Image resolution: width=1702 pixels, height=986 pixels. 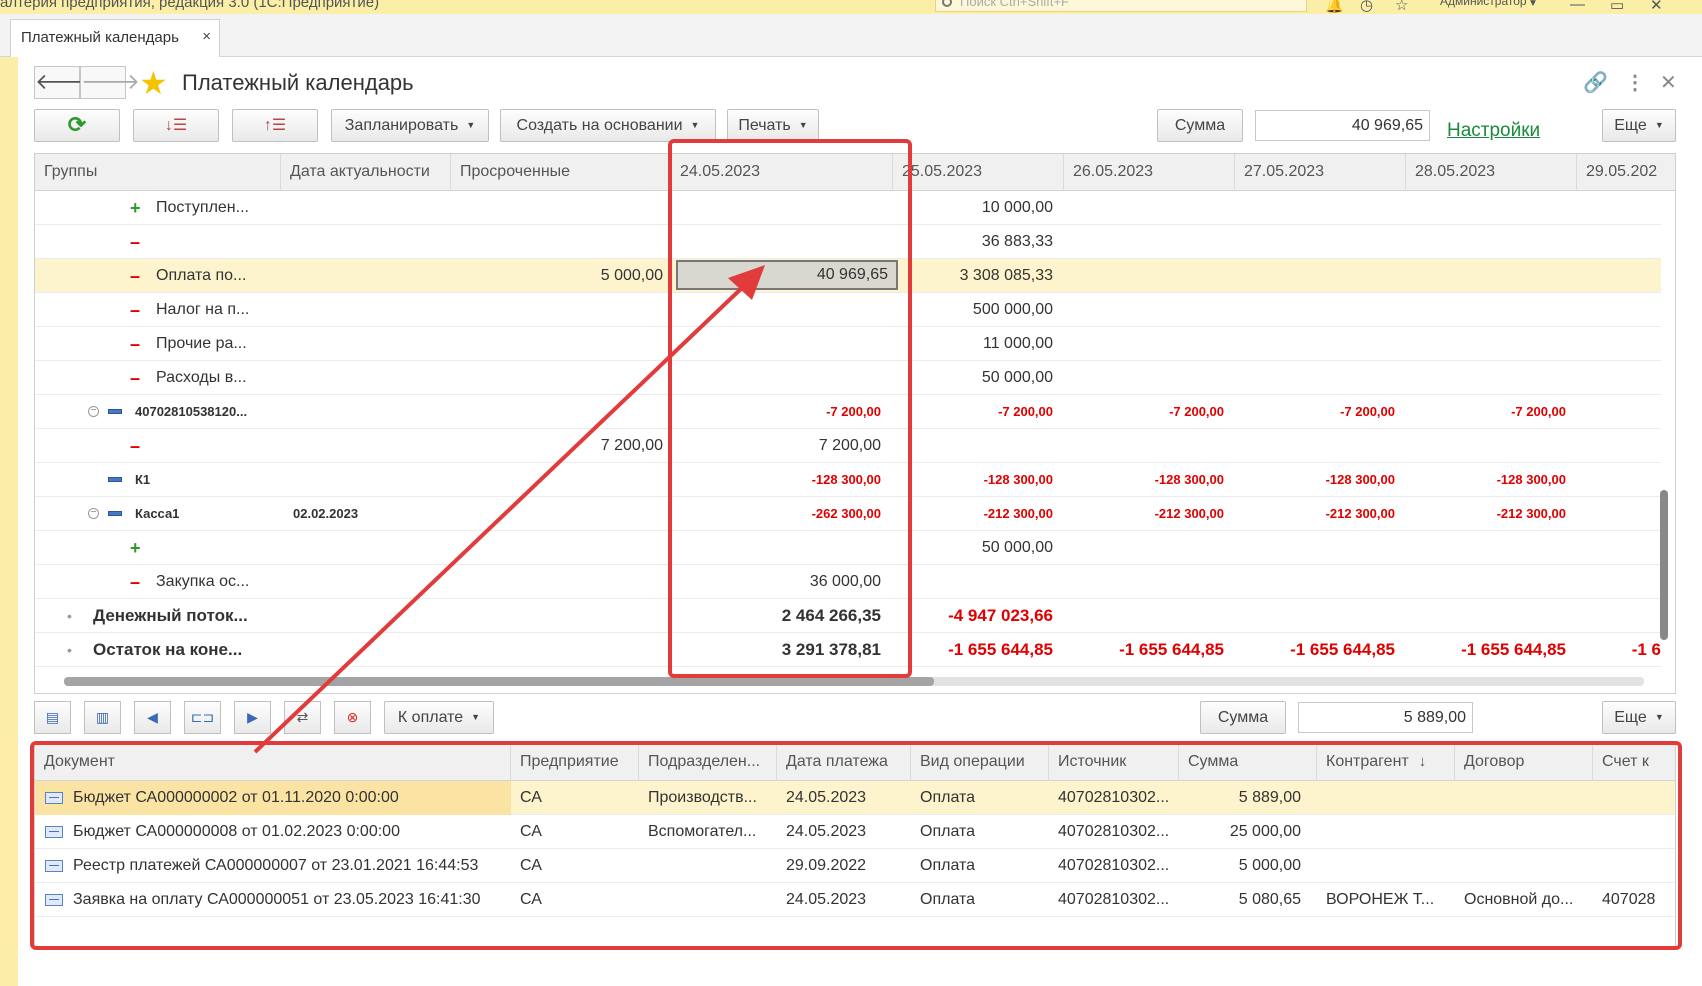 I want to click on arrow-shaft, so click(x=500, y=518).